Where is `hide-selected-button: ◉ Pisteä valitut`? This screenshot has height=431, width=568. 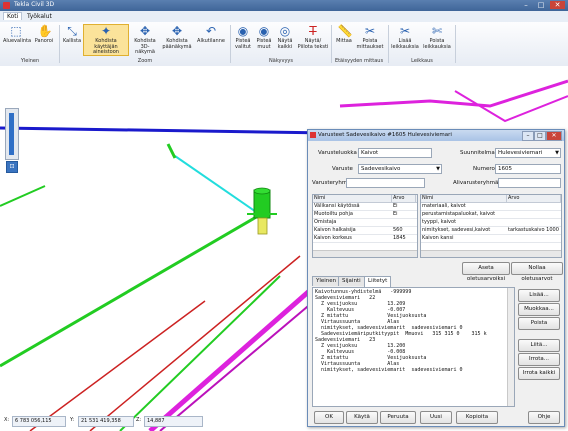 hide-selected-button: ◉ Pisteä valitut is located at coordinates (243, 37).